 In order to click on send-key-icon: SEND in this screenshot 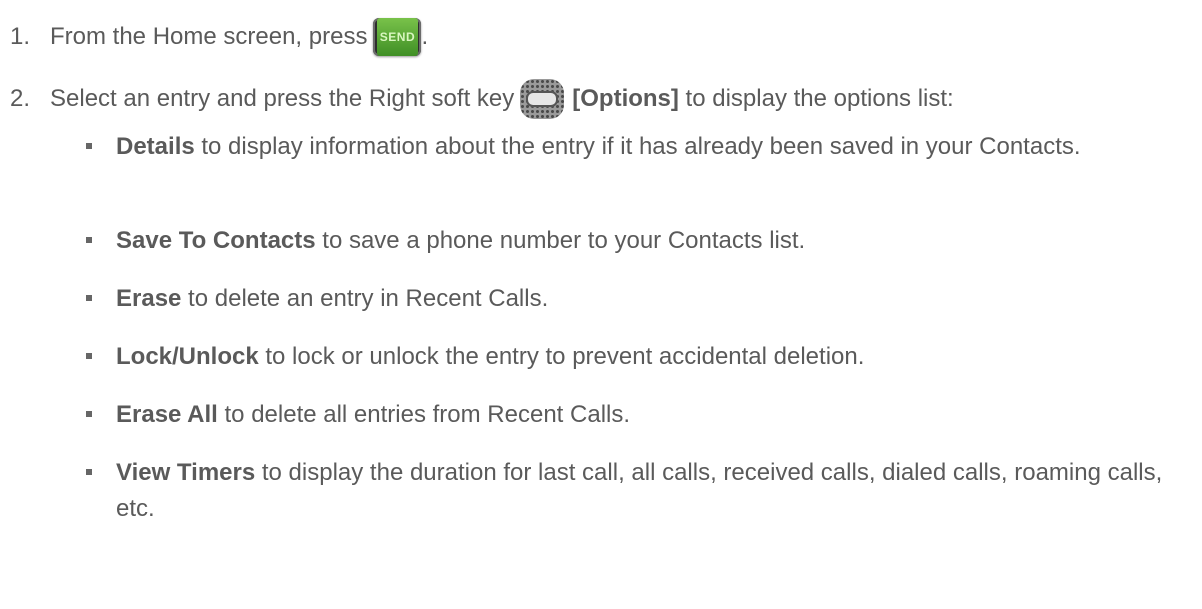, I will do `click(397, 37)`.